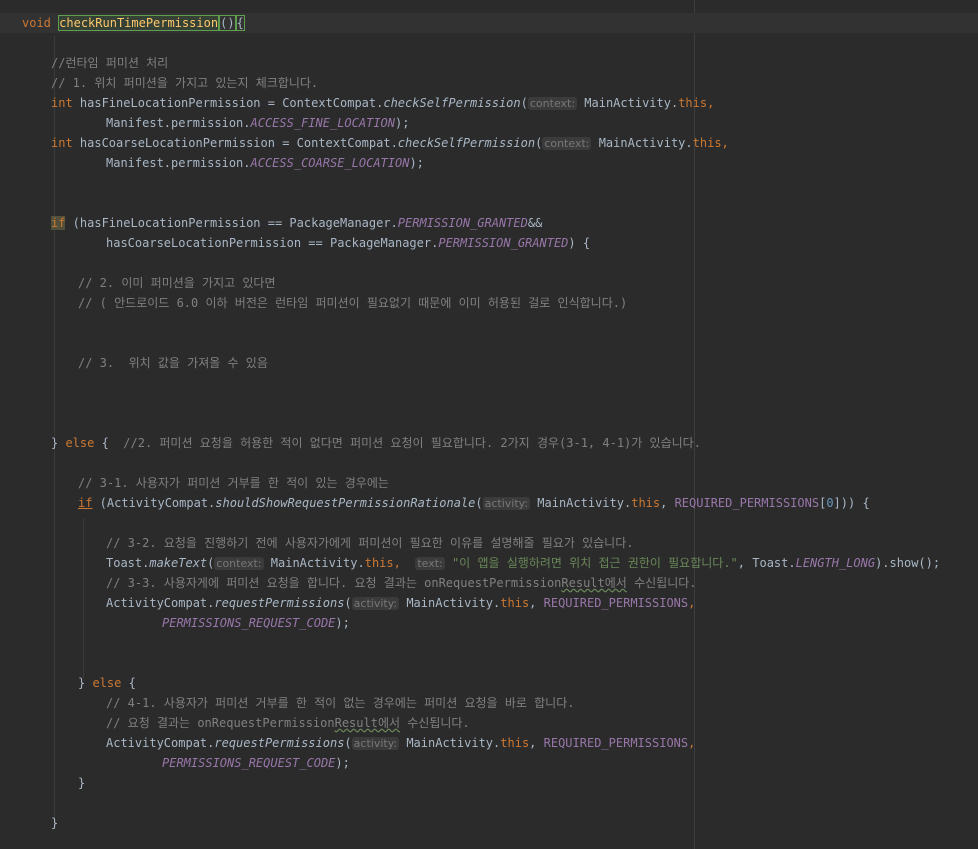 This screenshot has width=978, height=849. I want to click on method-name: checkRunTimePermission, so click(139, 23).